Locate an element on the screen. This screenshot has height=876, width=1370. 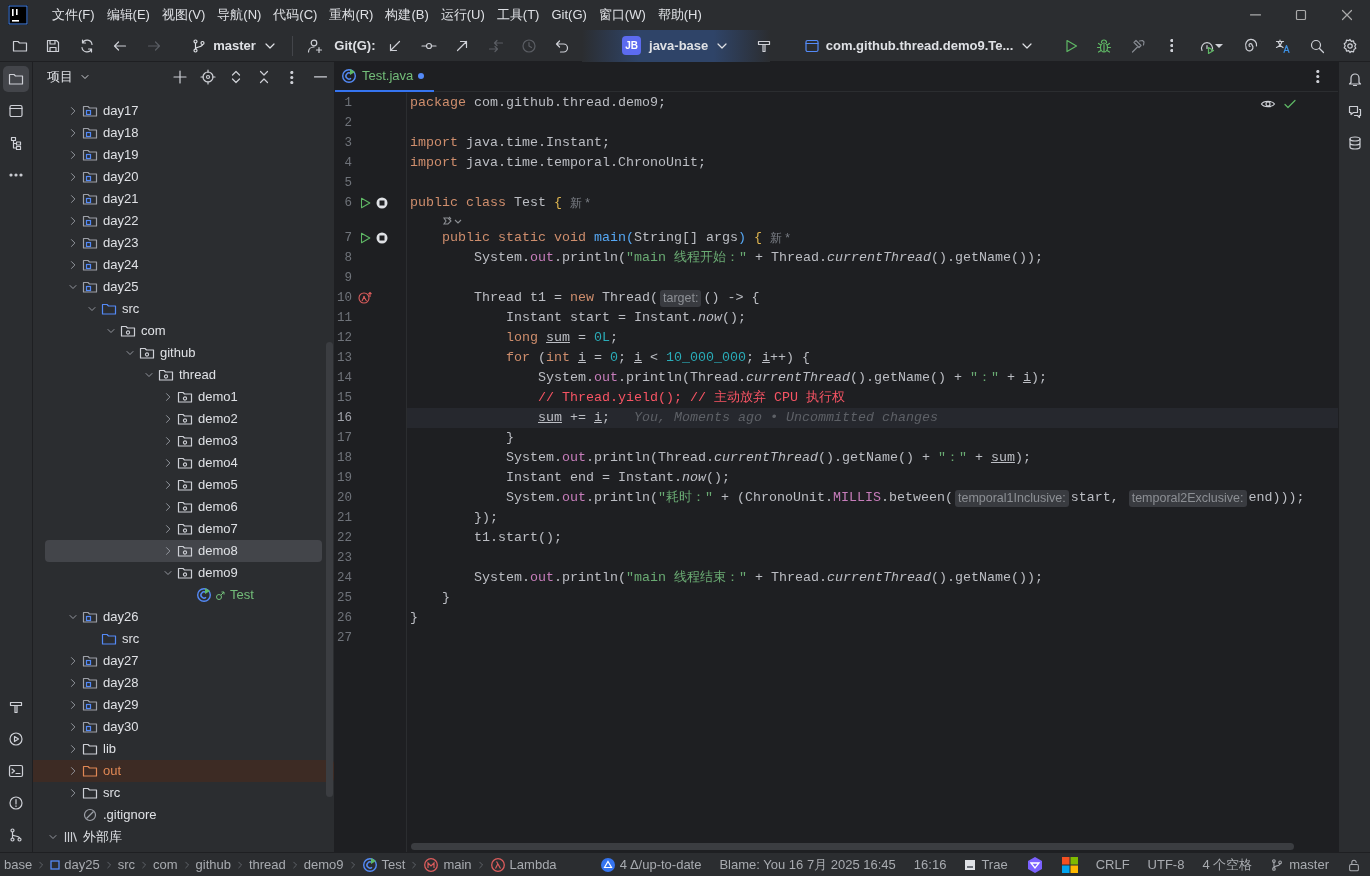
tree-item: day30 is located at coordinates (177, 727).